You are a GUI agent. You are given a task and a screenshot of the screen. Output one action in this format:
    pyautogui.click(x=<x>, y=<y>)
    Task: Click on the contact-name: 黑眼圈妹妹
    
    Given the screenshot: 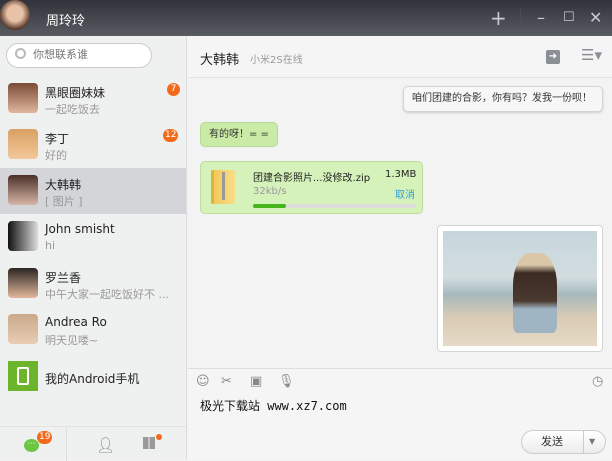 What is the action you would take?
    pyautogui.click(x=75, y=93)
    